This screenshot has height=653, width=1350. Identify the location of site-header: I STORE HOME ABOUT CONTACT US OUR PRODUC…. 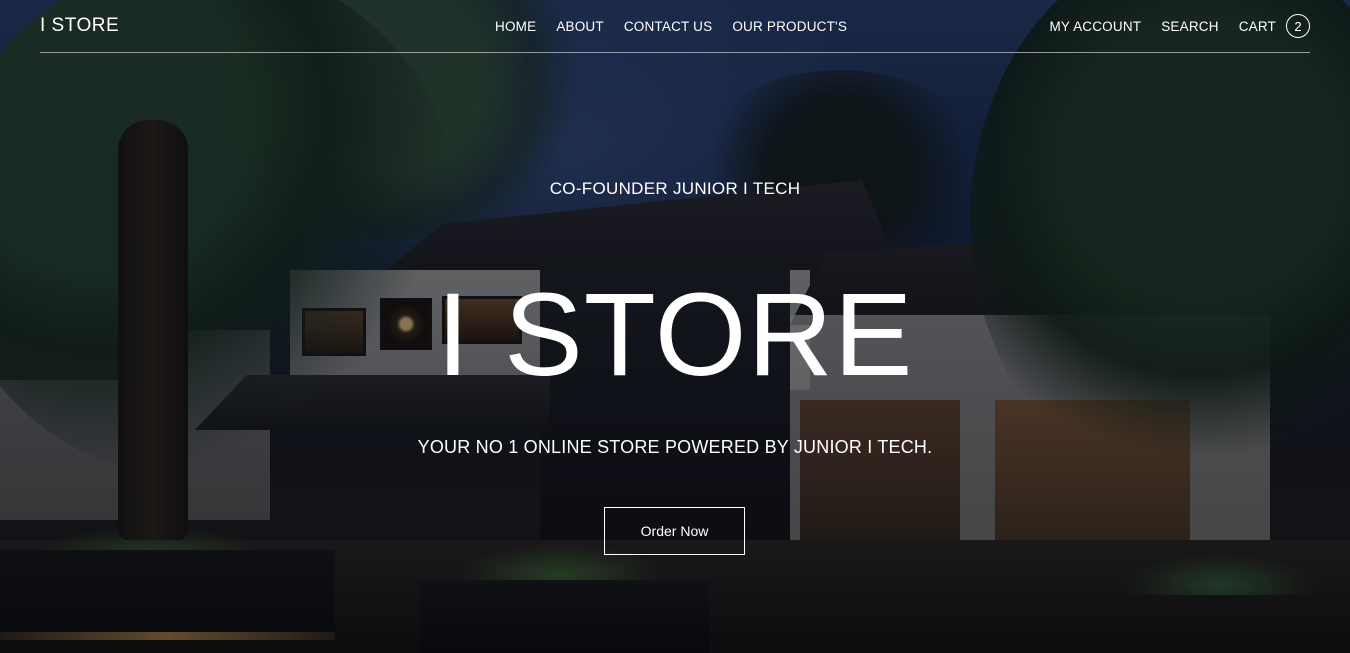
(675, 26).